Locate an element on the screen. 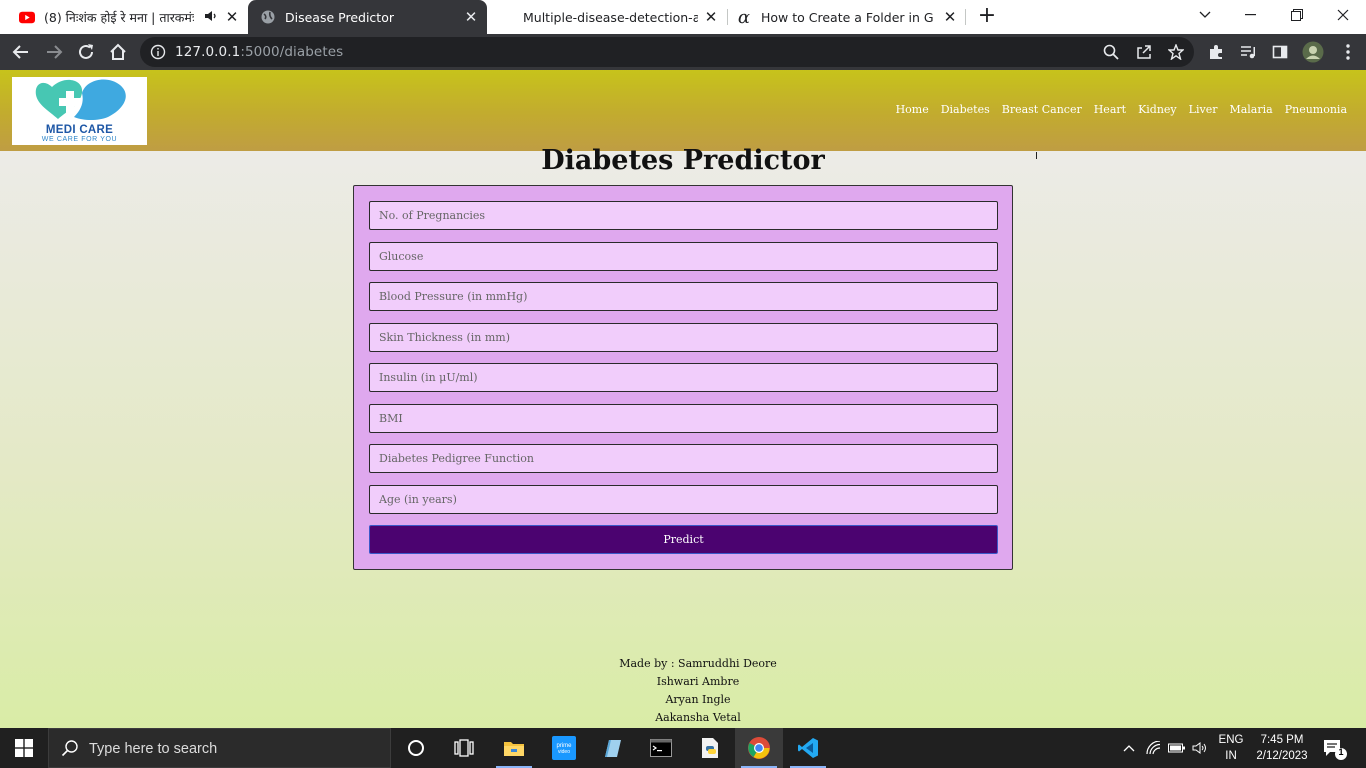 The image size is (1366, 768). nav-link-pneumonia: Pneumonia is located at coordinates (1316, 109).